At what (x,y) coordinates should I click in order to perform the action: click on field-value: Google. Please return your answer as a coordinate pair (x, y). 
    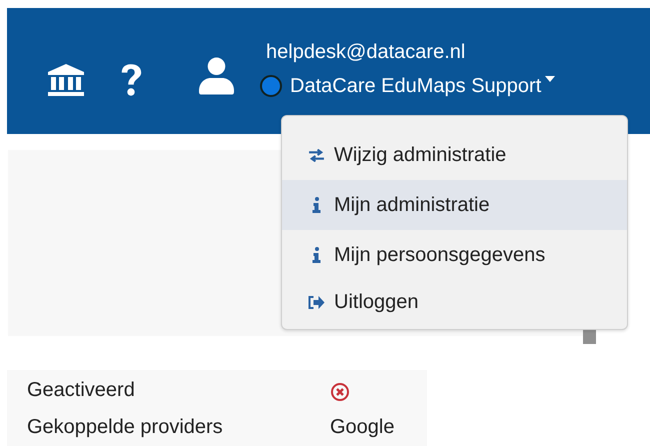
    Looking at the image, I should click on (362, 427).